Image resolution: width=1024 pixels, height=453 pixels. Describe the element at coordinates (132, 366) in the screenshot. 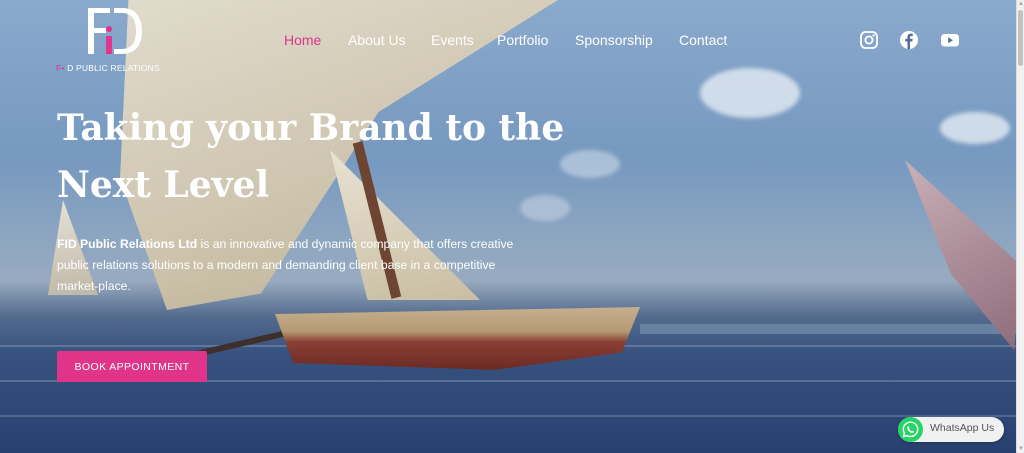

I see `book-appointment-button: BOOK APPOINTMENT` at that location.